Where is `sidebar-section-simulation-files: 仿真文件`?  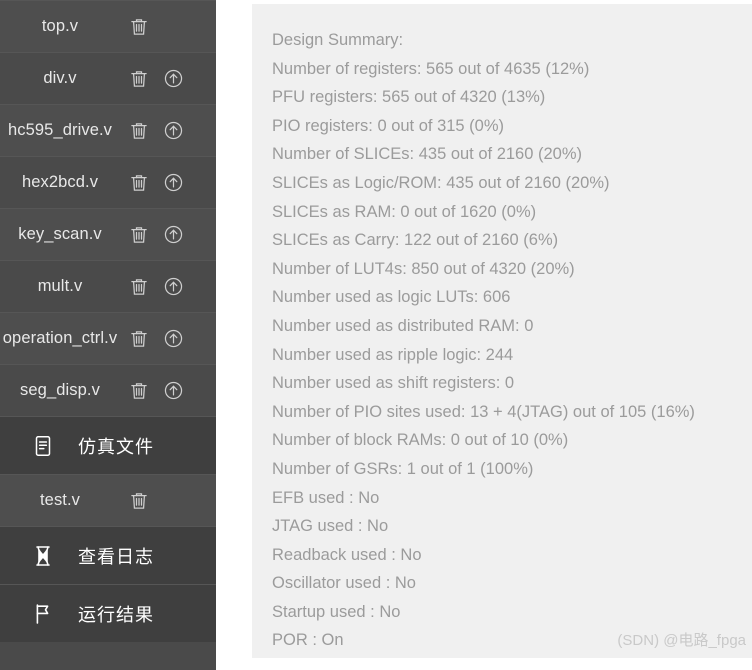
sidebar-section-simulation-files: 仿真文件 is located at coordinates (108, 445).